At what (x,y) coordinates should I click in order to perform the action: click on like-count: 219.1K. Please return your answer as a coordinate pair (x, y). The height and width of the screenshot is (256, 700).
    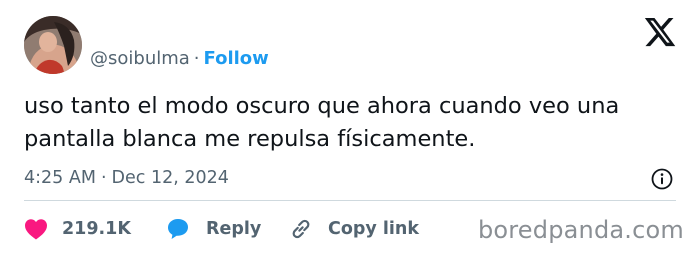
    Looking at the image, I should click on (96, 229).